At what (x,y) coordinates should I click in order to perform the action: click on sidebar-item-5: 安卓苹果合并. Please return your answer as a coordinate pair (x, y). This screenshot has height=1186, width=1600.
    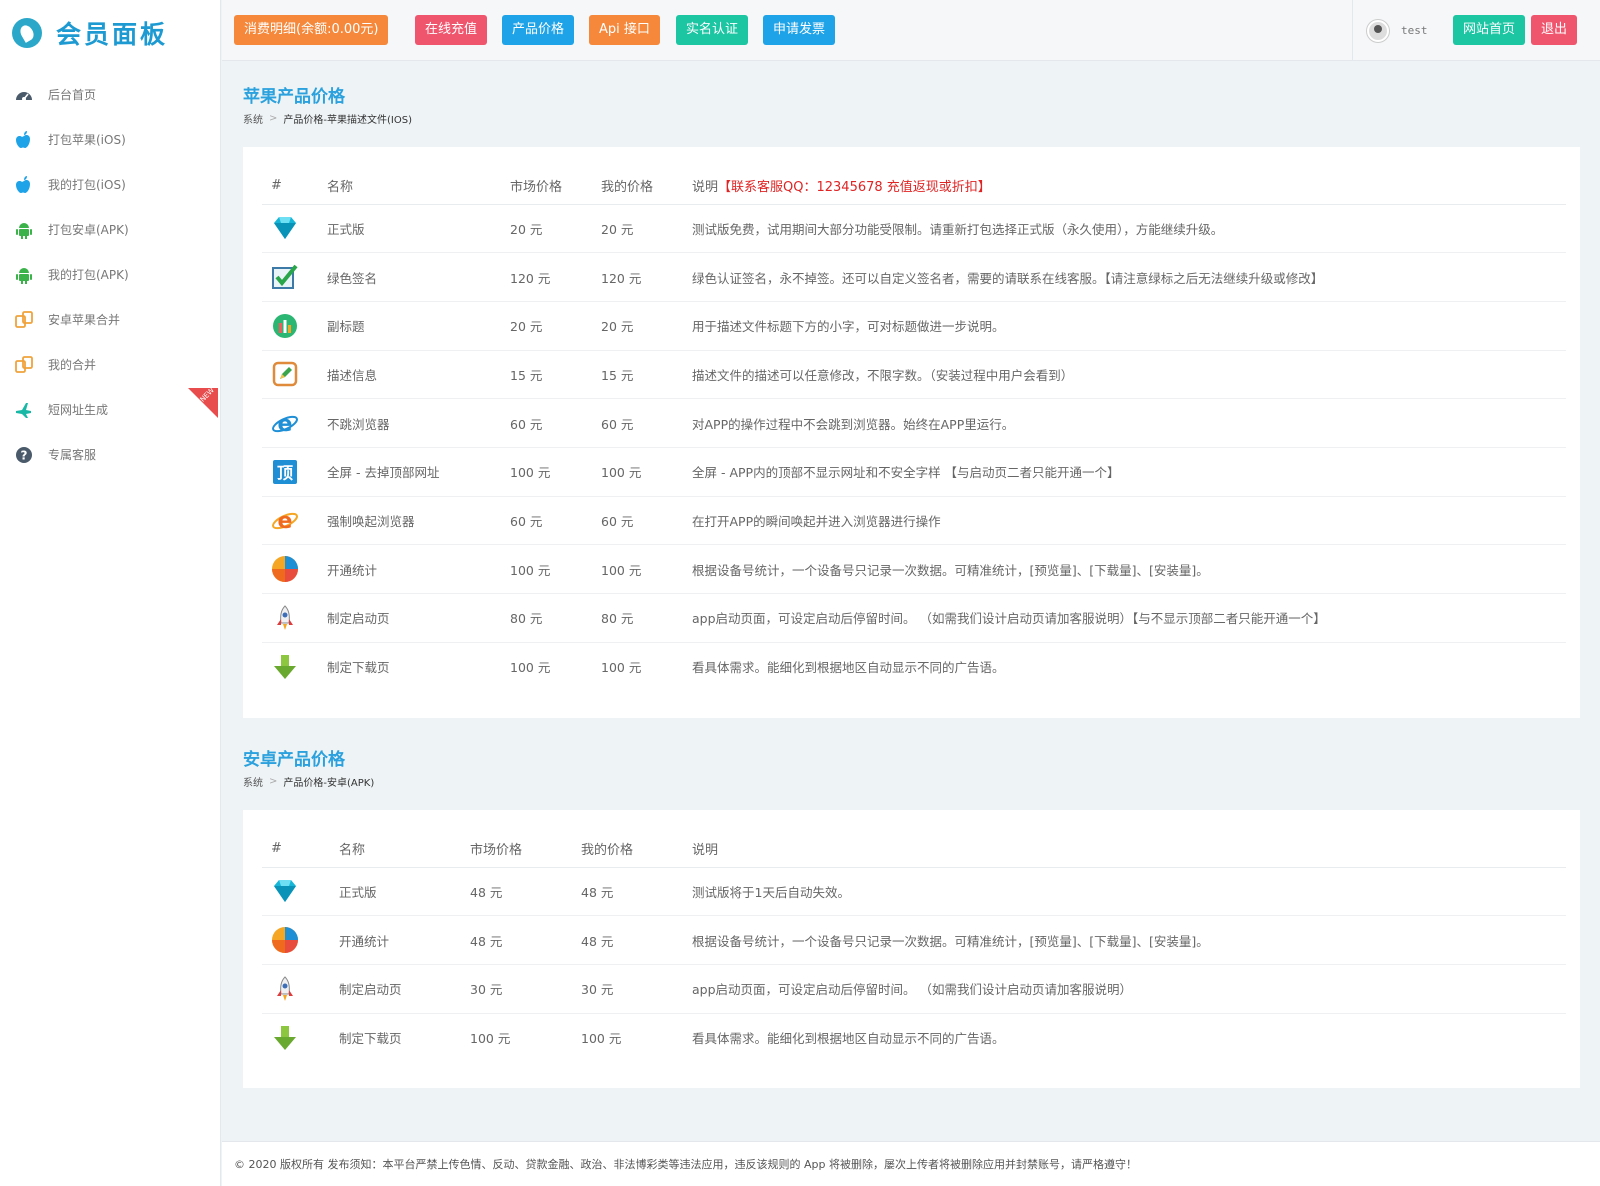
    Looking at the image, I should click on (110, 319).